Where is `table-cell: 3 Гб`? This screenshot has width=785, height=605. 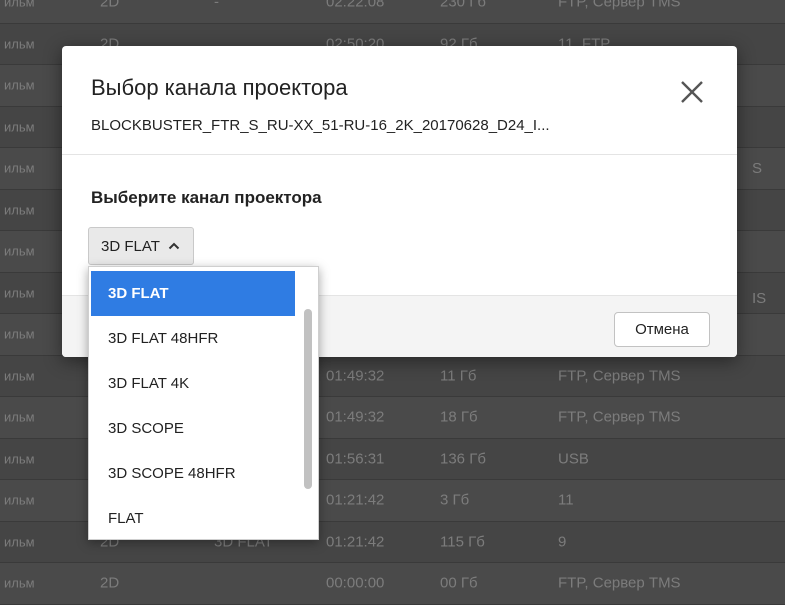
table-cell: 3 Гб is located at coordinates (455, 500).